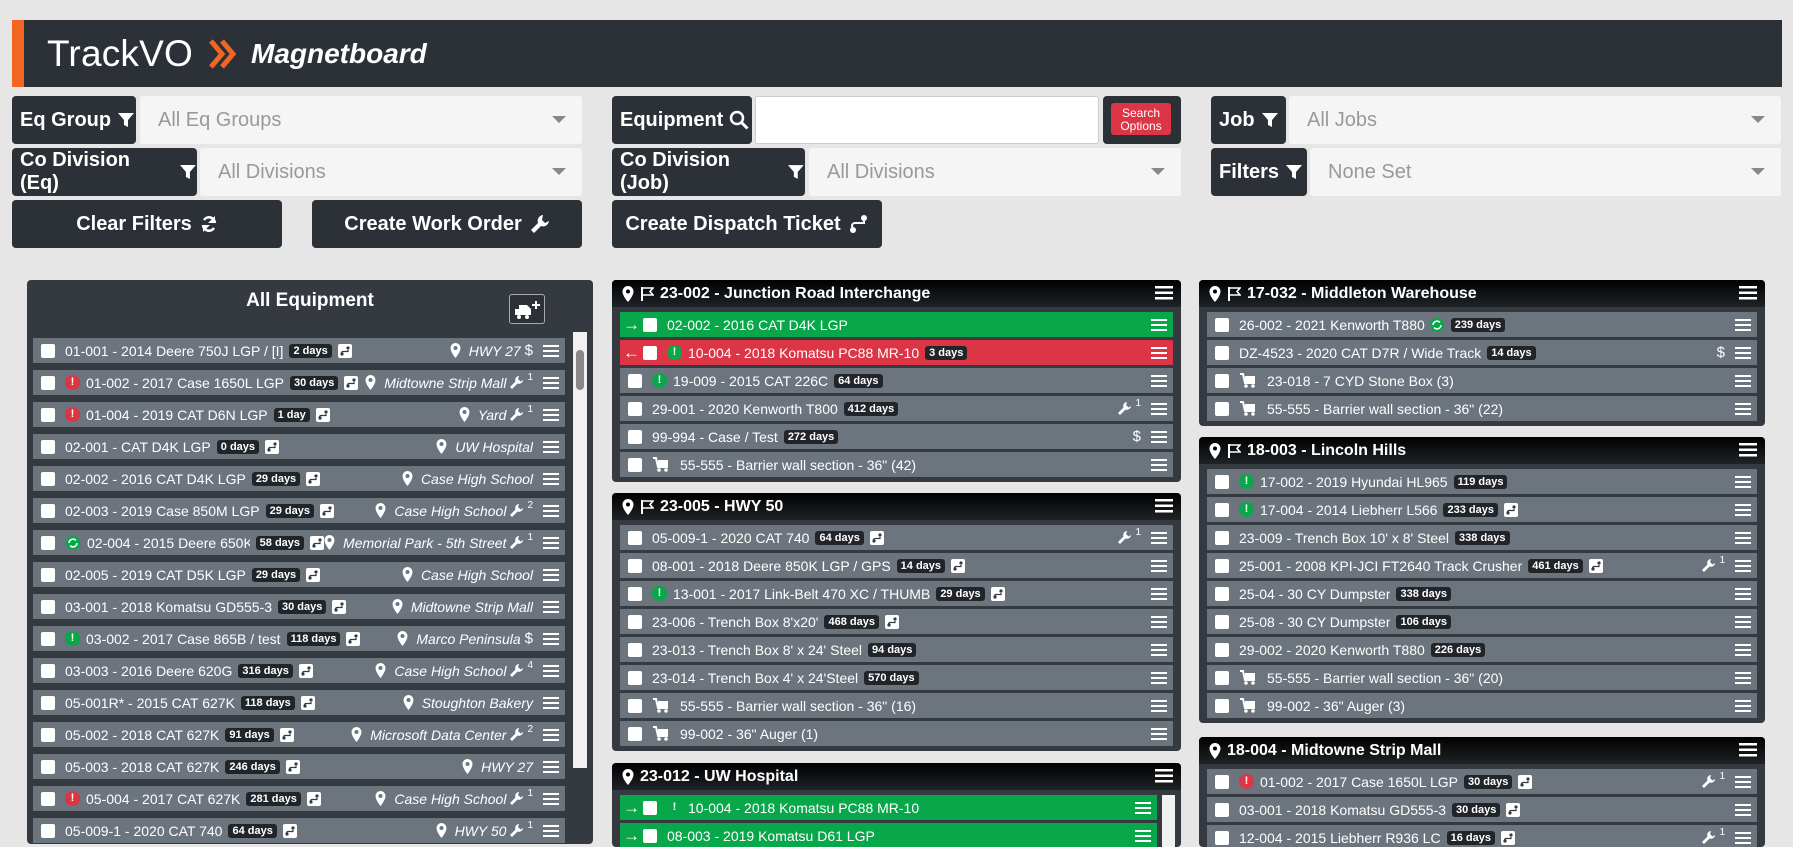  I want to click on job-equipment-row: 99-002 - 36" Auger (1), so click(896, 733).